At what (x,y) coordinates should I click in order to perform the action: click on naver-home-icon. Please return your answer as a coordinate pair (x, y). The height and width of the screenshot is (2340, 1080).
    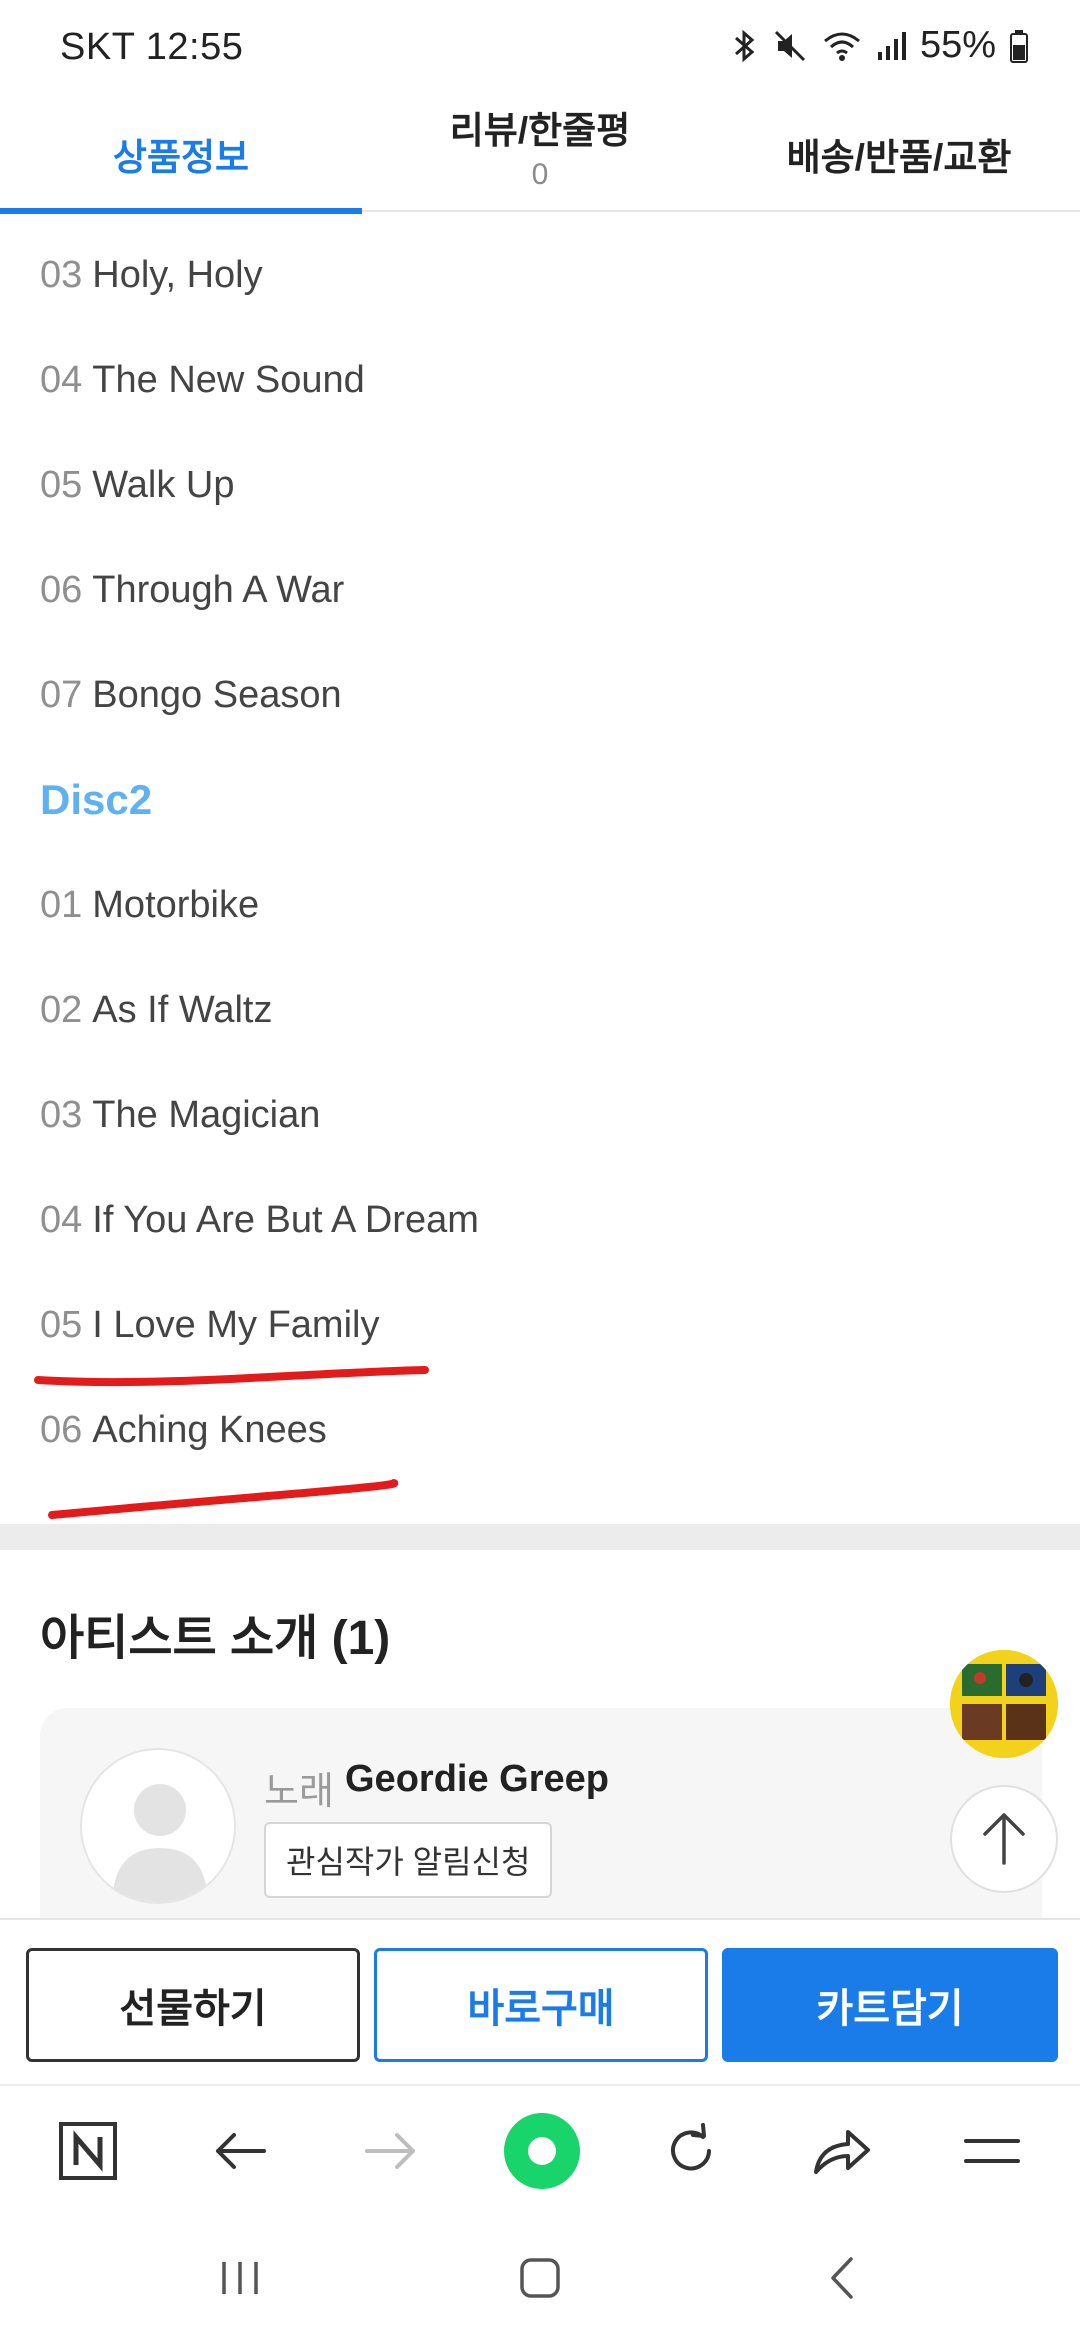
    Looking at the image, I should click on (88, 2151).